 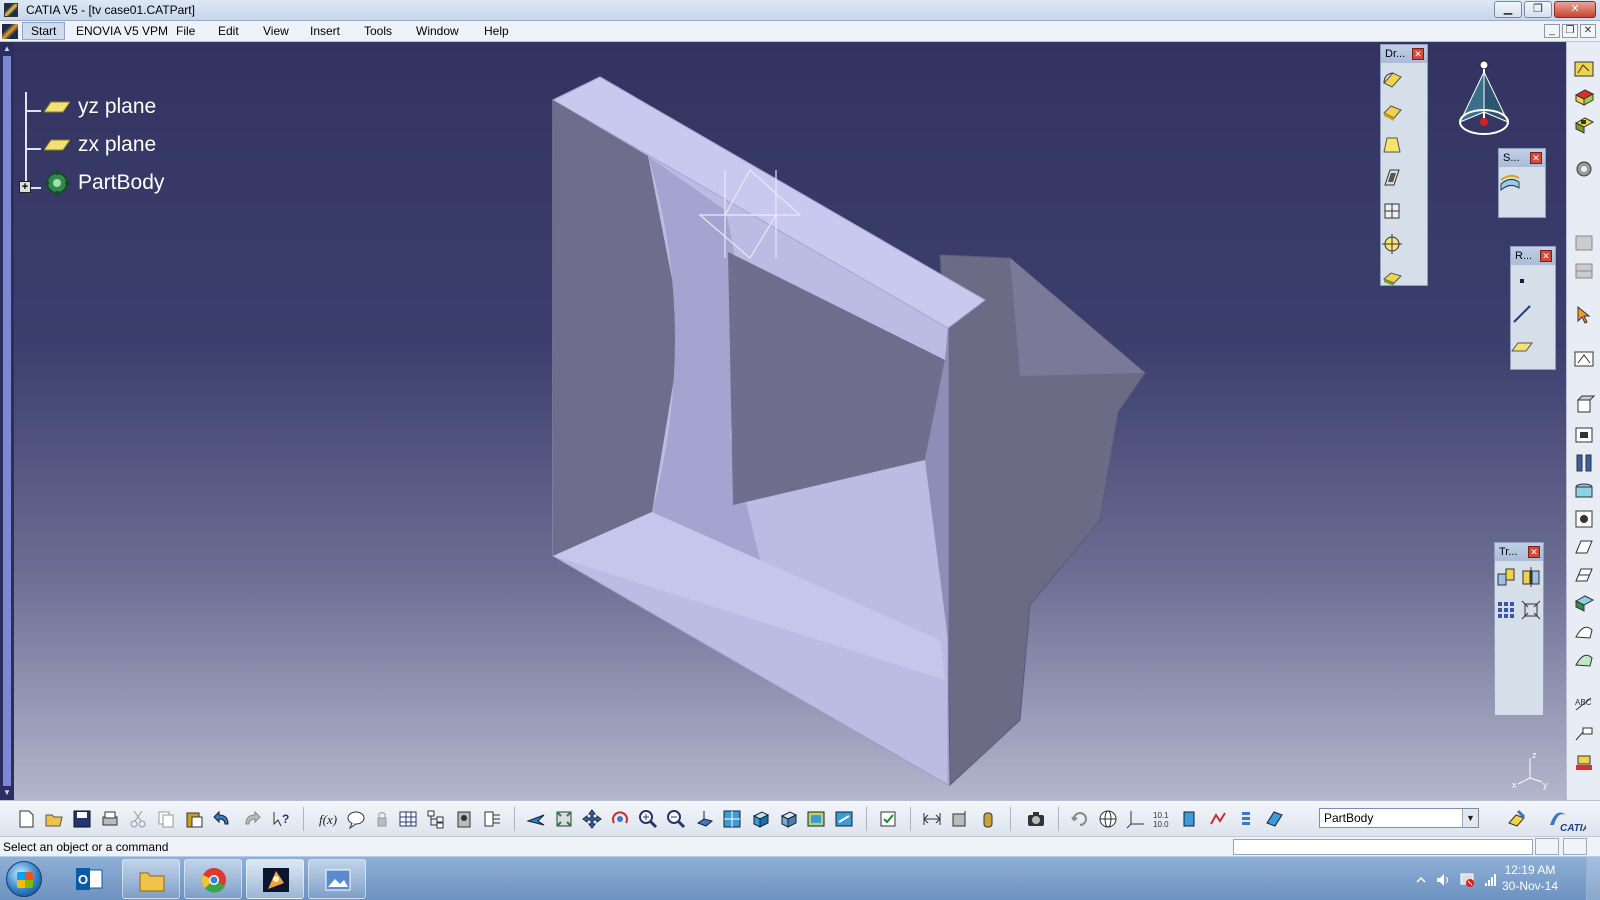 What do you see at coordinates (788, 819) in the screenshot?
I see `shading-icon` at bounding box center [788, 819].